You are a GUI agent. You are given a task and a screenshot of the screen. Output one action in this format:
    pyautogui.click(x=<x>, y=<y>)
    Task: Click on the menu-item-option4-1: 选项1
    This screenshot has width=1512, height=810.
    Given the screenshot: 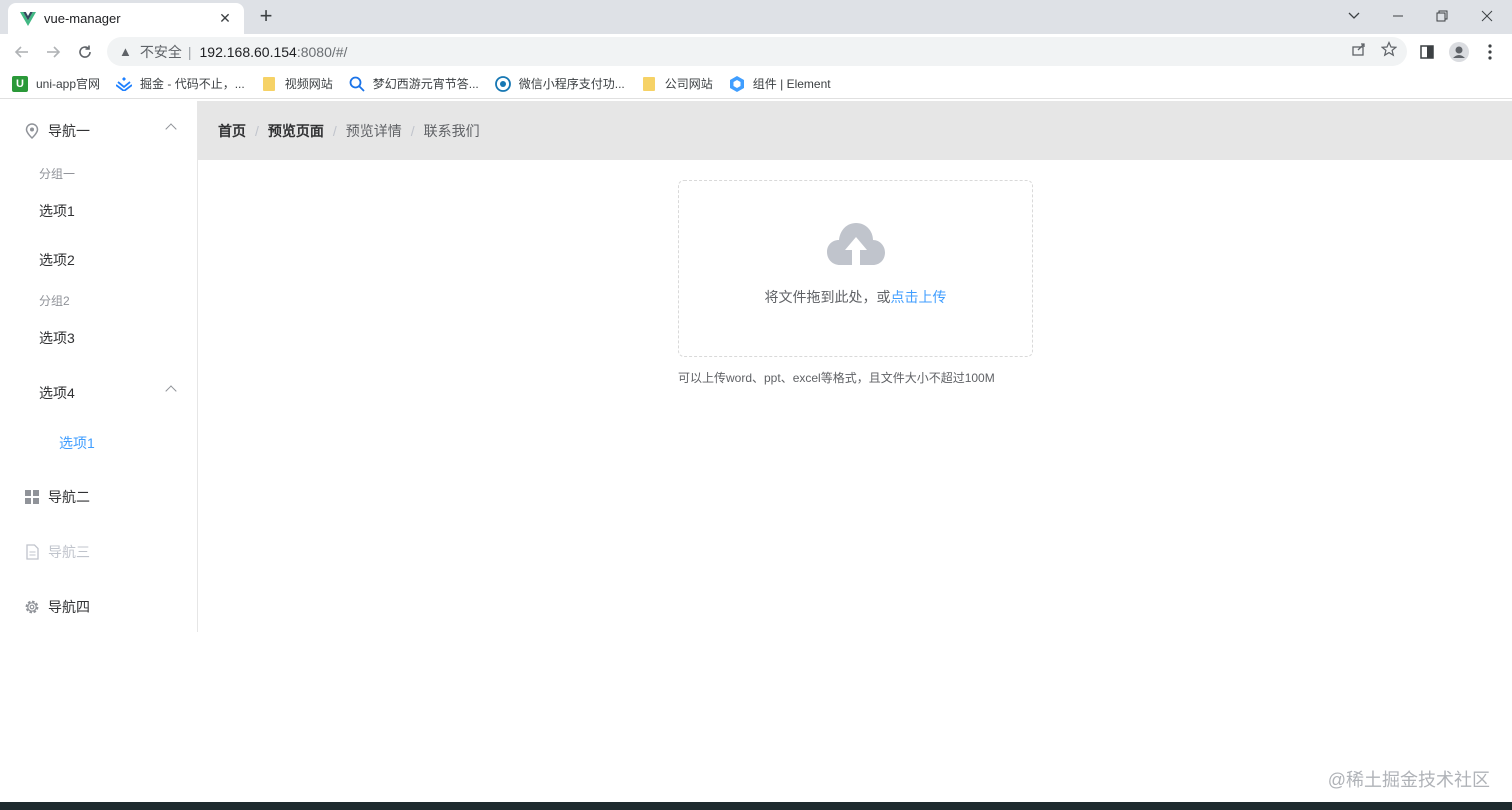 What is the action you would take?
    pyautogui.click(x=98, y=443)
    